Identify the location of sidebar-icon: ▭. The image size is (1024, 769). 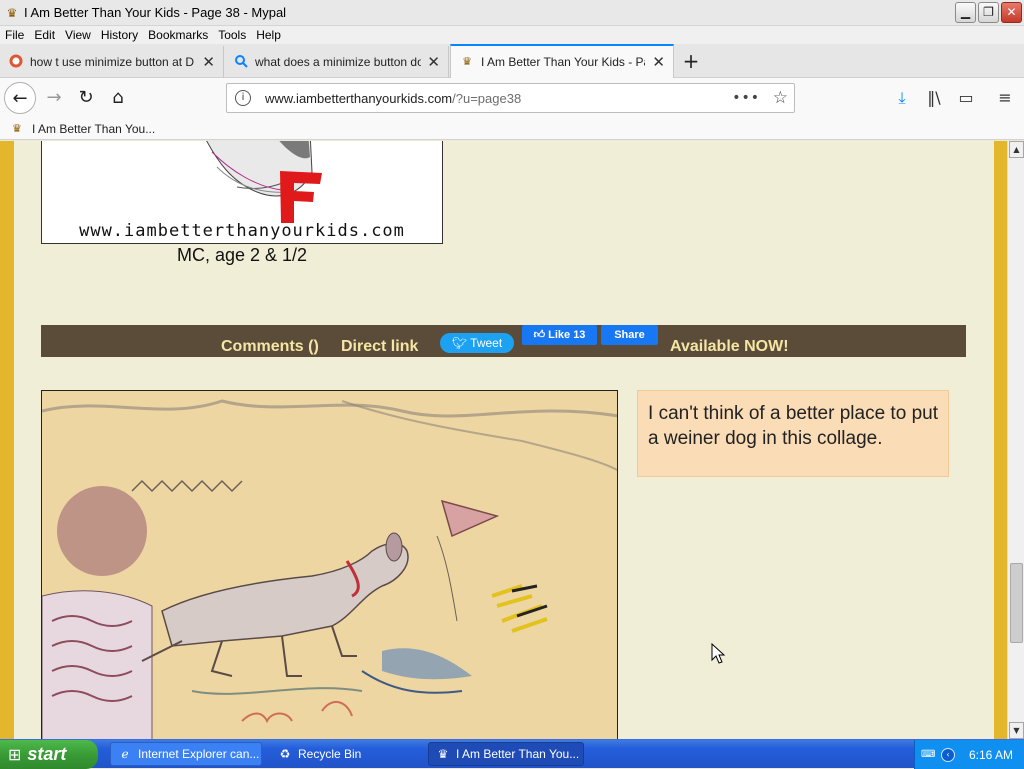
(966, 98).